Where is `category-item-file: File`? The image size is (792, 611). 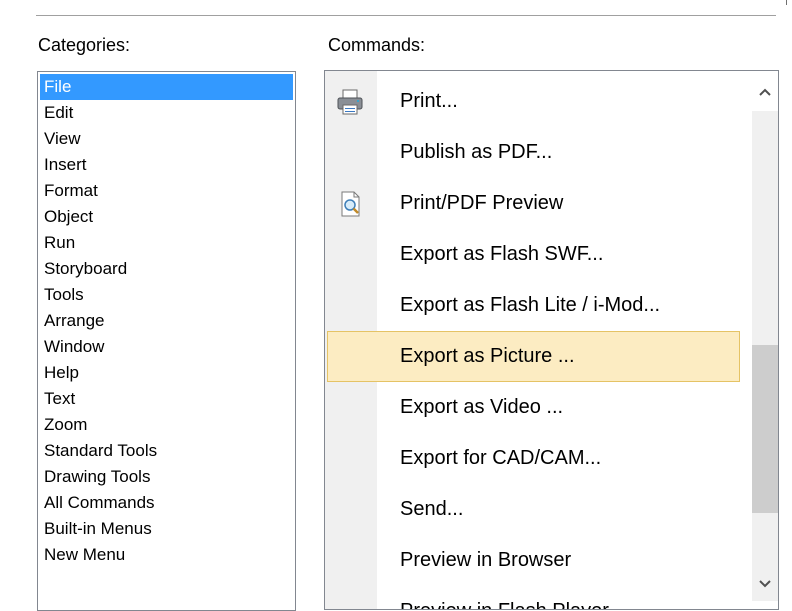 category-item-file: File is located at coordinates (166, 87).